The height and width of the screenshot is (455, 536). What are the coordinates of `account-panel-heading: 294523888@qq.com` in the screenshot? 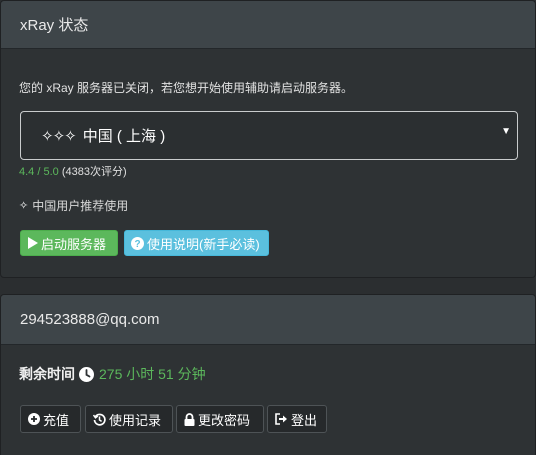 It's located at (268, 320).